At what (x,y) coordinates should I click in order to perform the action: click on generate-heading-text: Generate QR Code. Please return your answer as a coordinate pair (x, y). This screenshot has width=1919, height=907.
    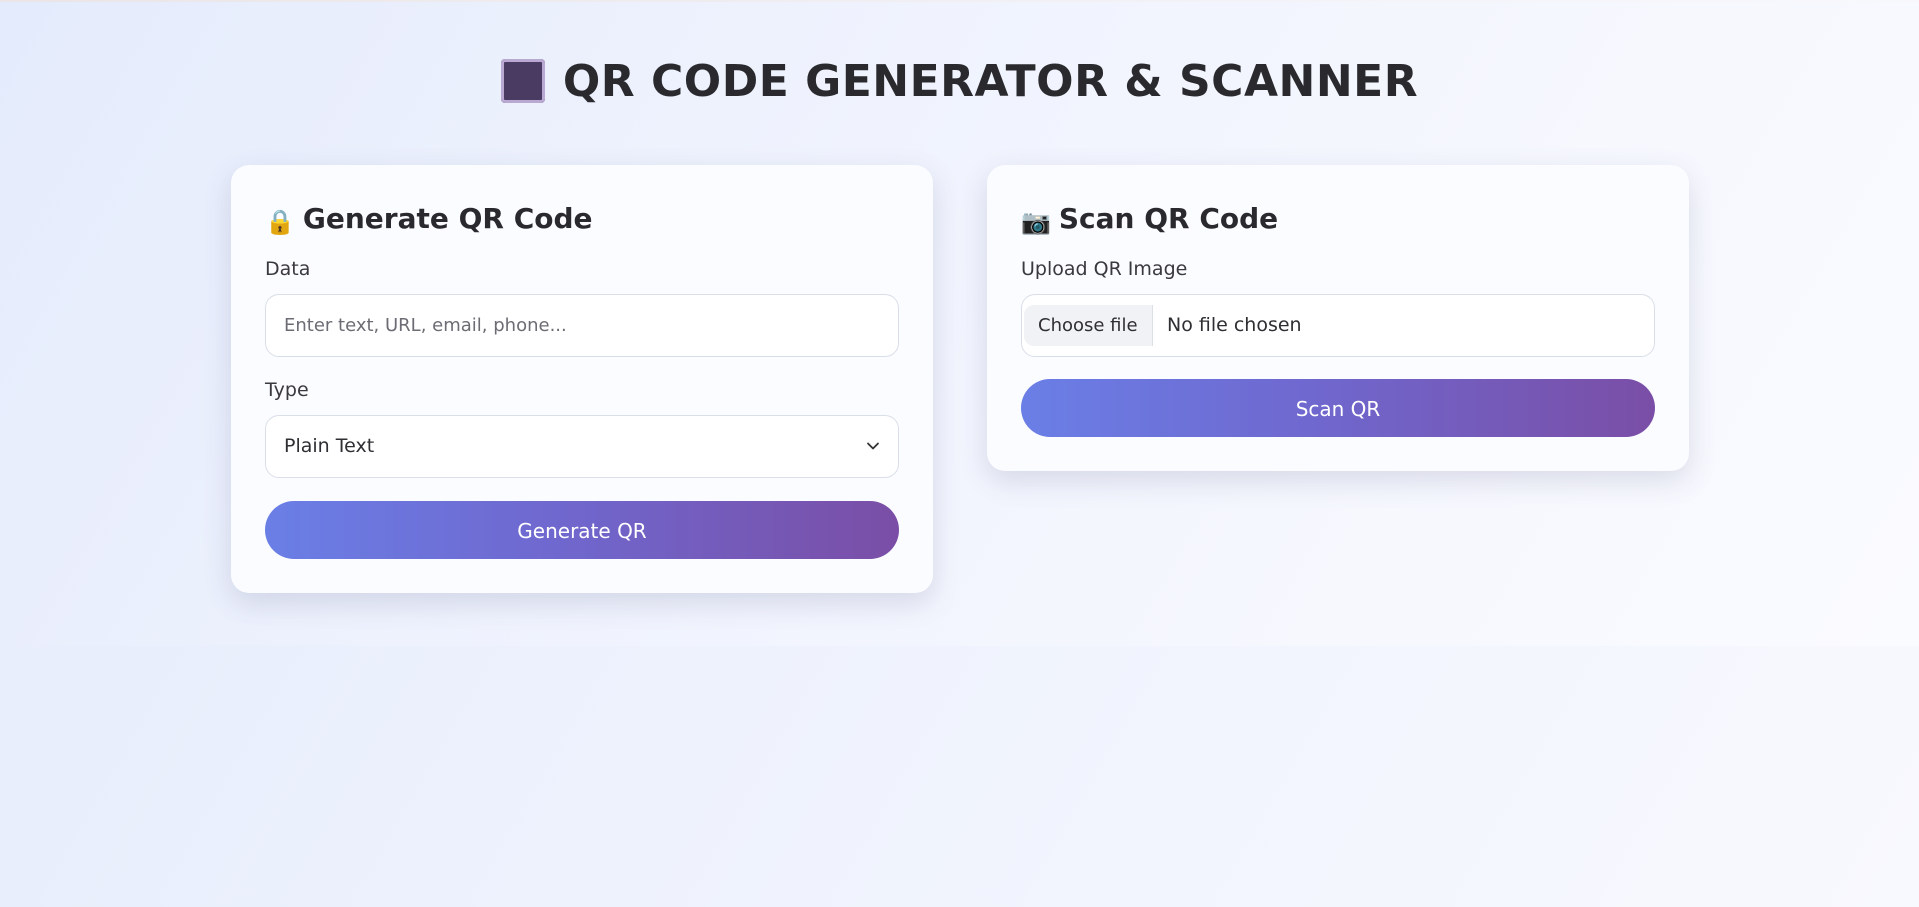
    Looking at the image, I should click on (447, 218).